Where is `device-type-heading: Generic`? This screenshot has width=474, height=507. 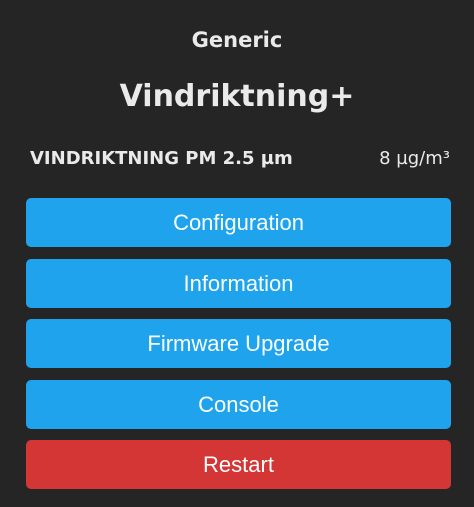
device-type-heading: Generic is located at coordinates (237, 40).